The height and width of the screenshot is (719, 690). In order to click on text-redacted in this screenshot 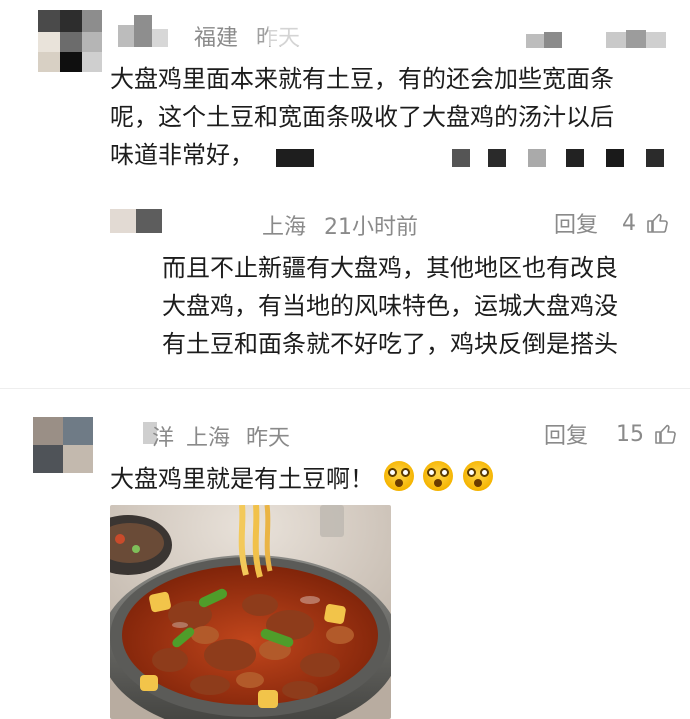, I will do `click(471, 158)`.